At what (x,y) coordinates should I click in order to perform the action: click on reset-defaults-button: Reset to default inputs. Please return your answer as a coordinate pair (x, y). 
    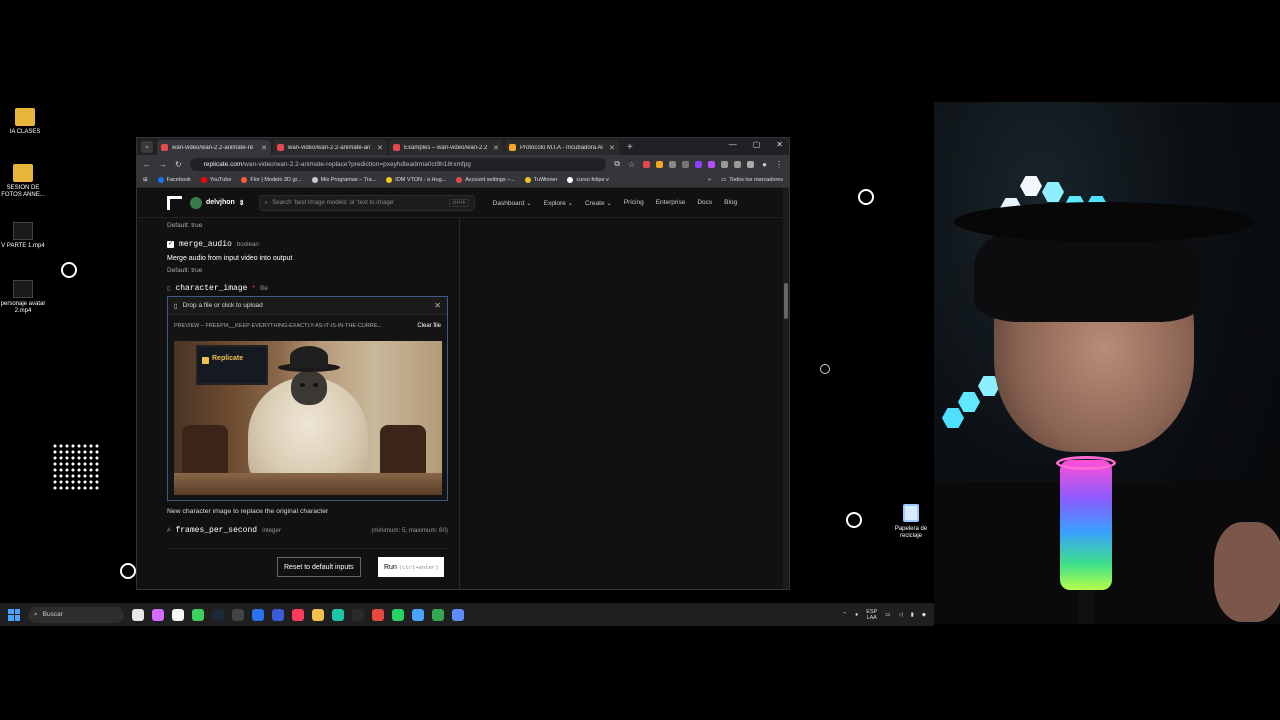
    Looking at the image, I should click on (319, 567).